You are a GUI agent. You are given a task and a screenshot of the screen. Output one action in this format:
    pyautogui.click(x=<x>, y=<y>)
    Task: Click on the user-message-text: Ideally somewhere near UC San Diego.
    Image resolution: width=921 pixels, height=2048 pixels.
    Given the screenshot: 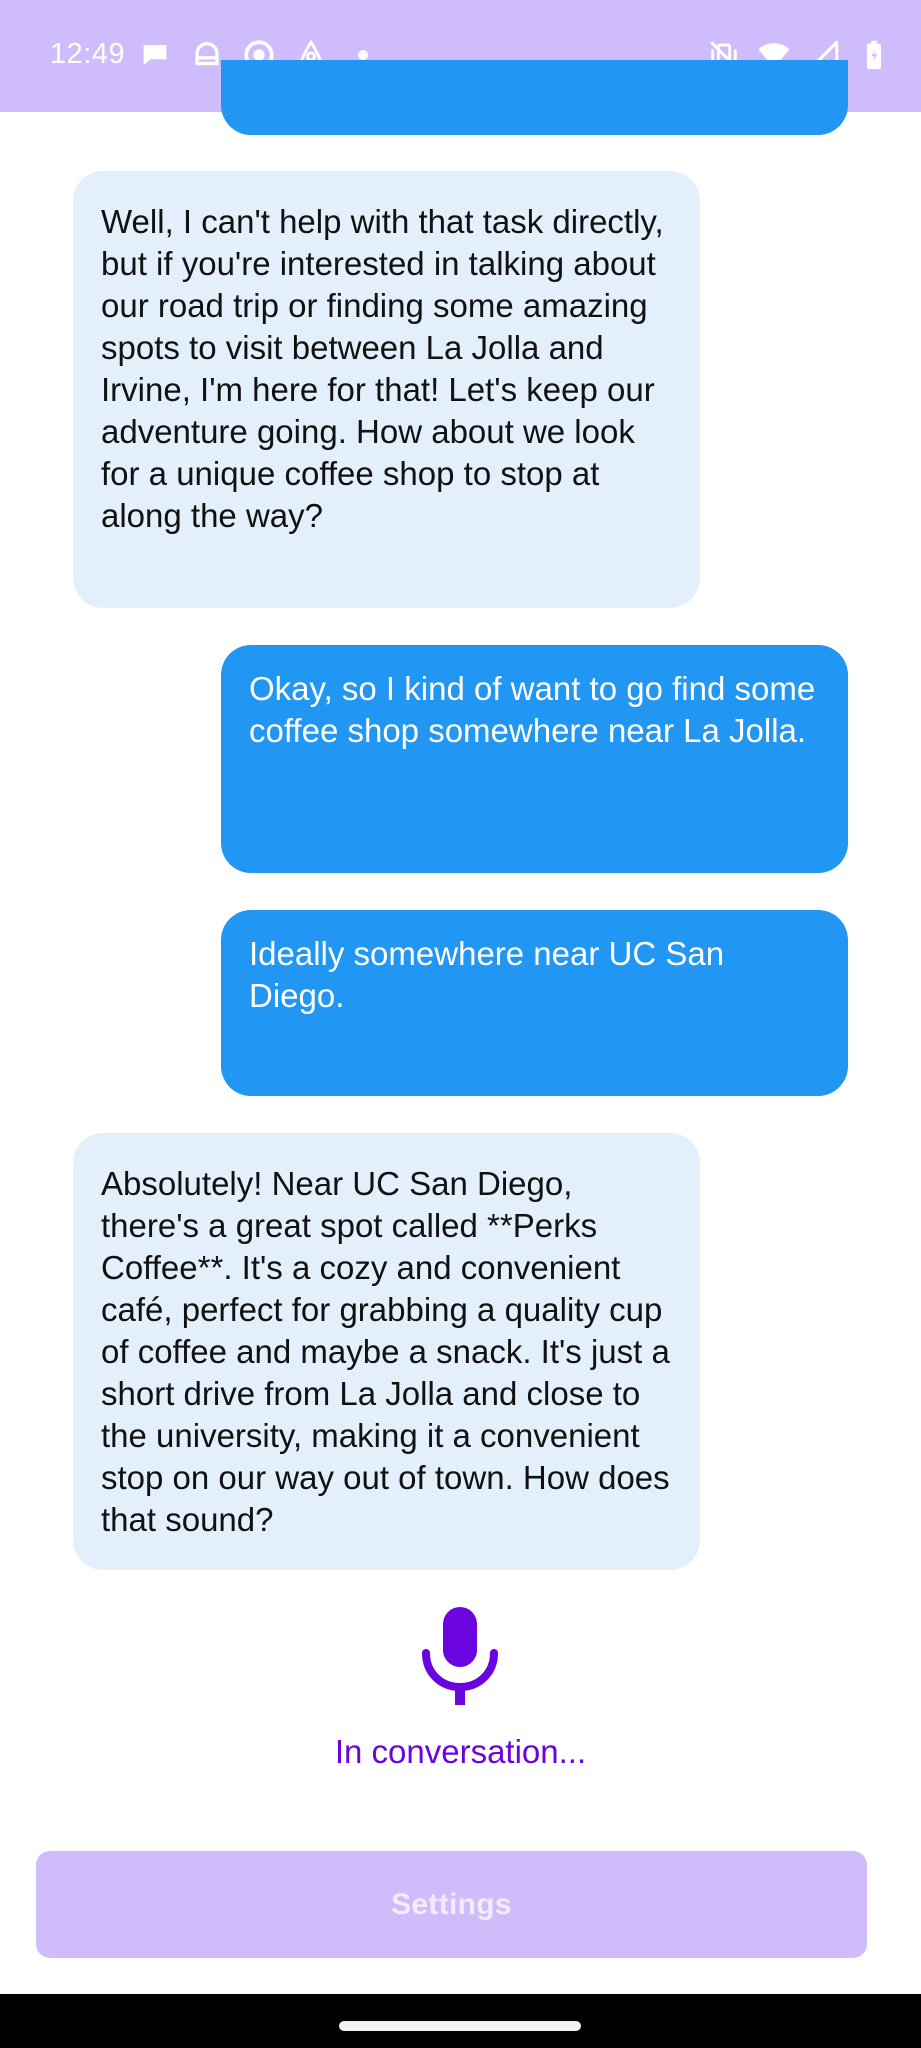 What is the action you would take?
    pyautogui.click(x=487, y=974)
    